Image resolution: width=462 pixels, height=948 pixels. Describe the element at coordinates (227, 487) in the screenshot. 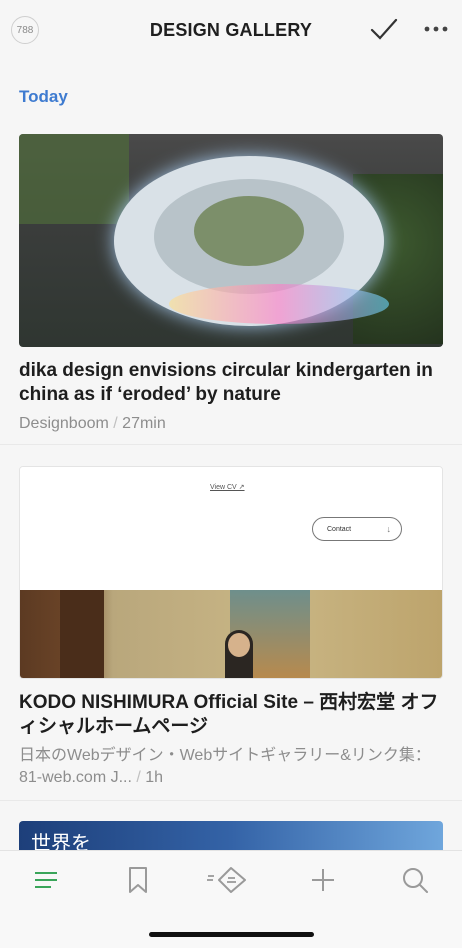

I see `view-cv-link: View CV ↗` at that location.